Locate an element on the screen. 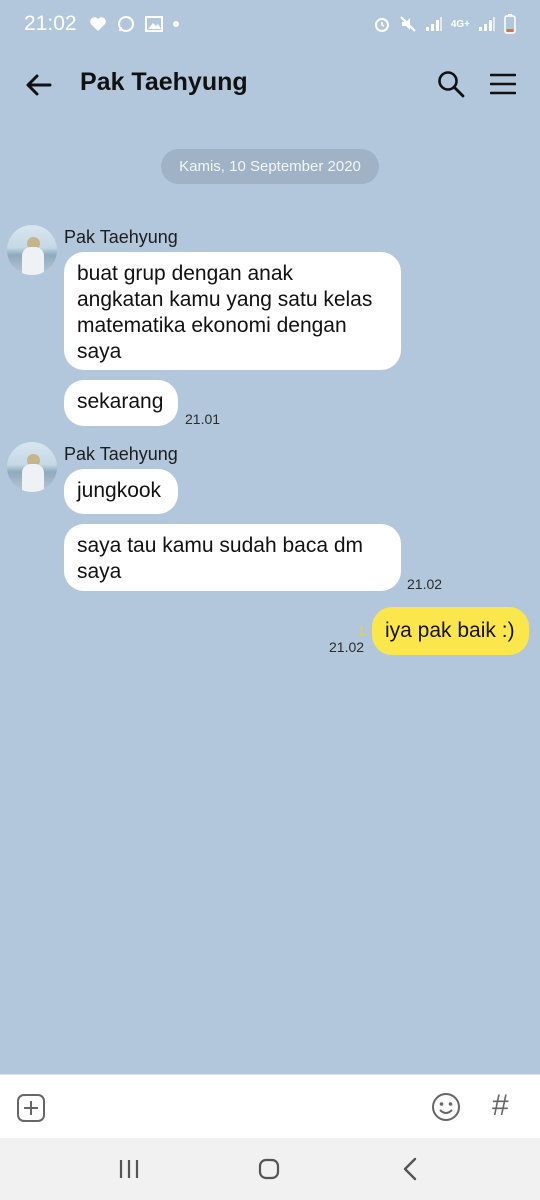 The width and height of the screenshot is (540, 1200). message-line: buat grup dengan anak is located at coordinates (185, 273).